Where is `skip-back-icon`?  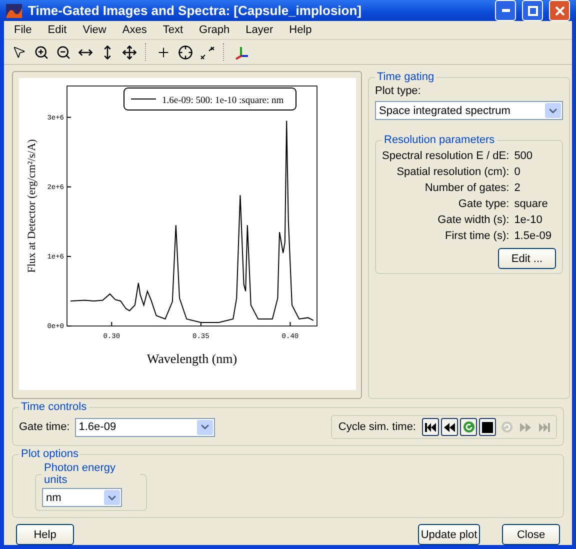 skip-back-icon is located at coordinates (430, 427).